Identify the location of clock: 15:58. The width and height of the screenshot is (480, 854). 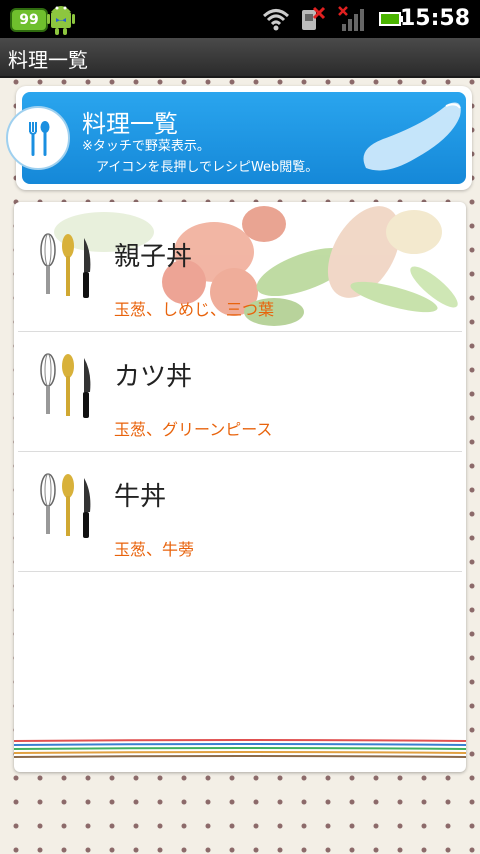
(434, 18).